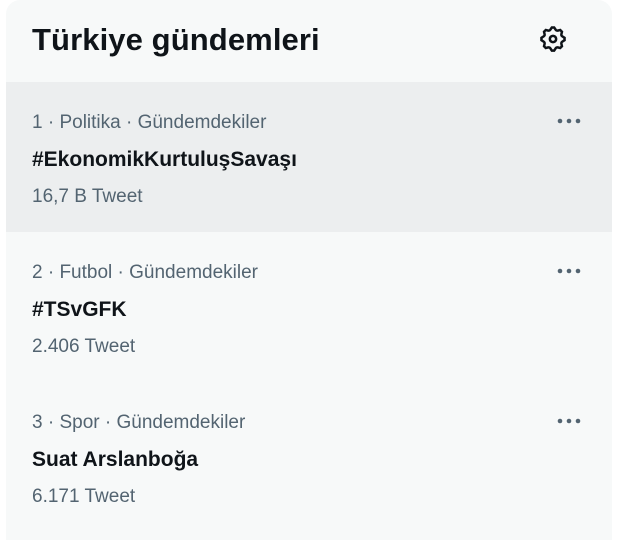 This screenshot has height=540, width=640. What do you see at coordinates (176, 39) in the screenshot?
I see `trends-title: Türkiye gündemleri` at bounding box center [176, 39].